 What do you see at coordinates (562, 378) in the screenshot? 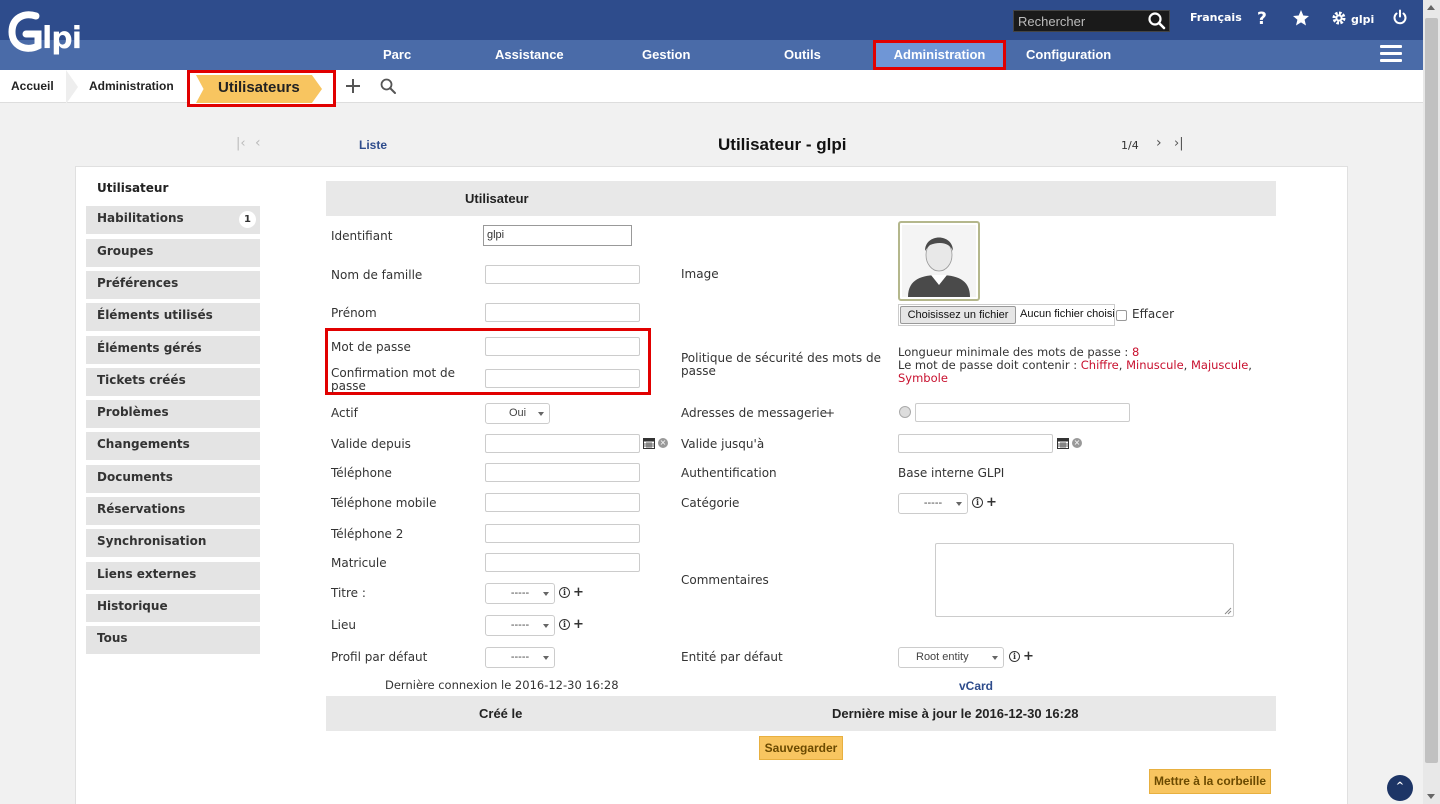
I see `password-confirm-input` at bounding box center [562, 378].